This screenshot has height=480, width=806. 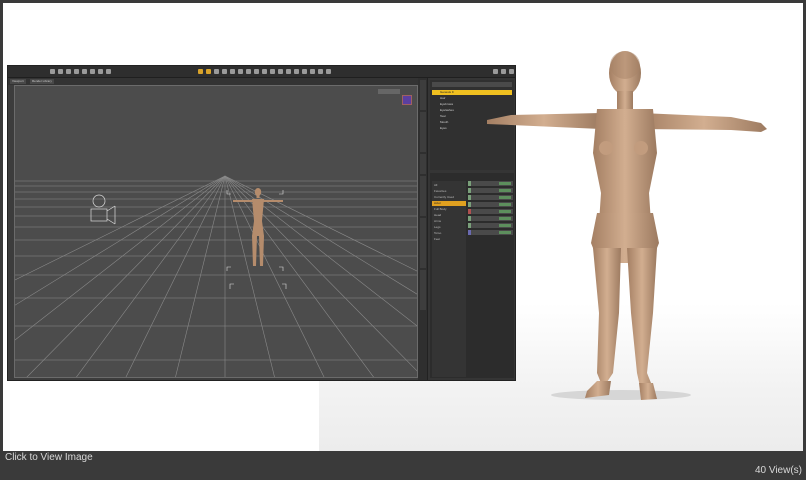 I want to click on view-cube-icon, so click(x=407, y=100).